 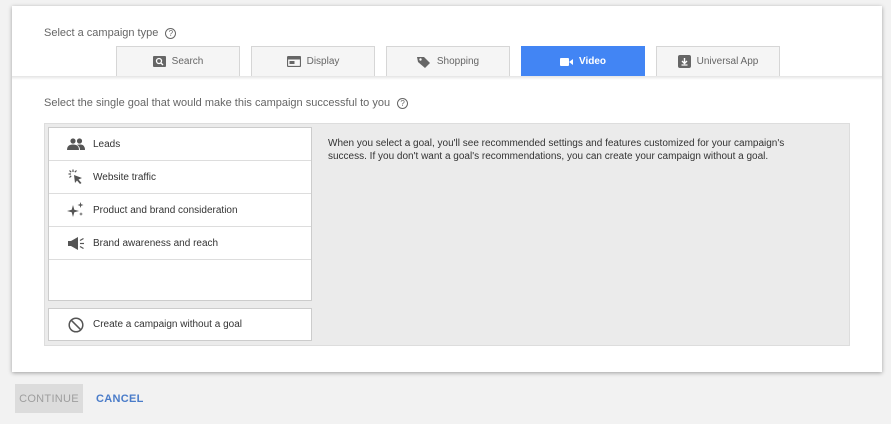 I want to click on goal-item-brand-awareness-reach: Brand awareness and reach, so click(x=180, y=243).